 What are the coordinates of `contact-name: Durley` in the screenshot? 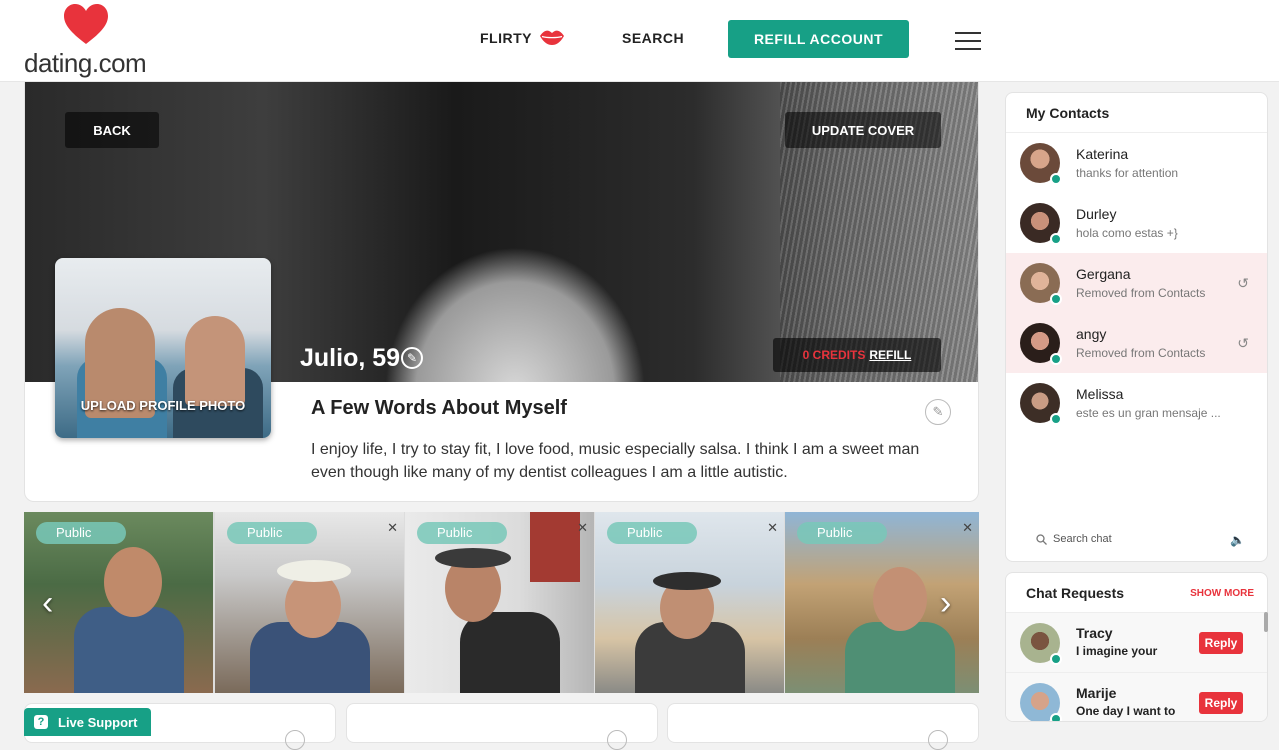 It's located at (1096, 214).